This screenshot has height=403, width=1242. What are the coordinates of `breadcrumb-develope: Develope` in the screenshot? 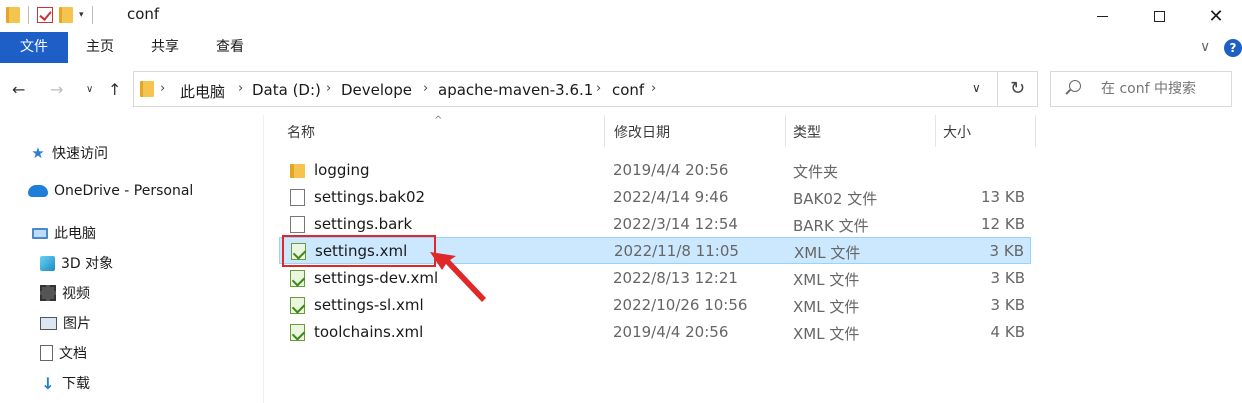 It's located at (376, 90).